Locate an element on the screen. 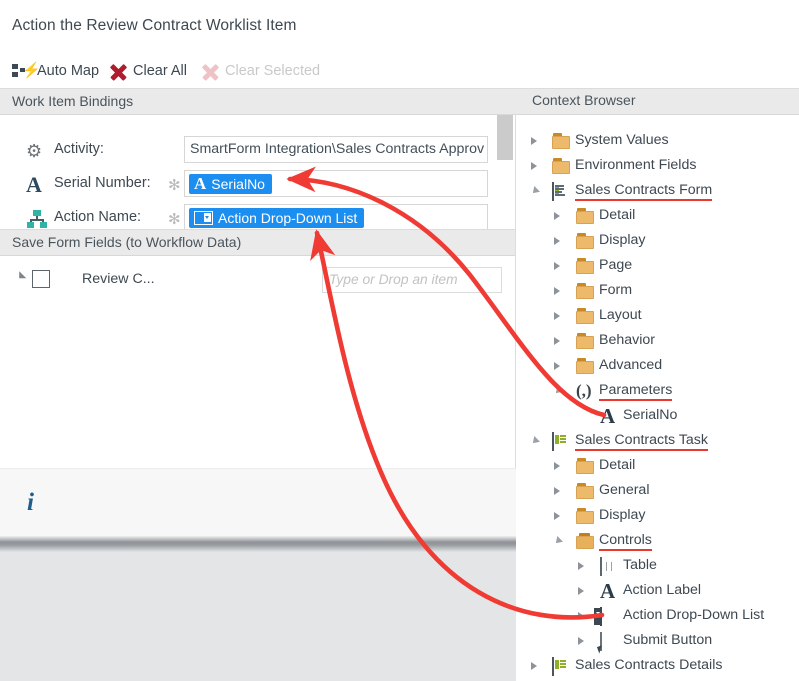 The width and height of the screenshot is (799, 681). serial-number-chip: A SerialNo is located at coordinates (230, 184).